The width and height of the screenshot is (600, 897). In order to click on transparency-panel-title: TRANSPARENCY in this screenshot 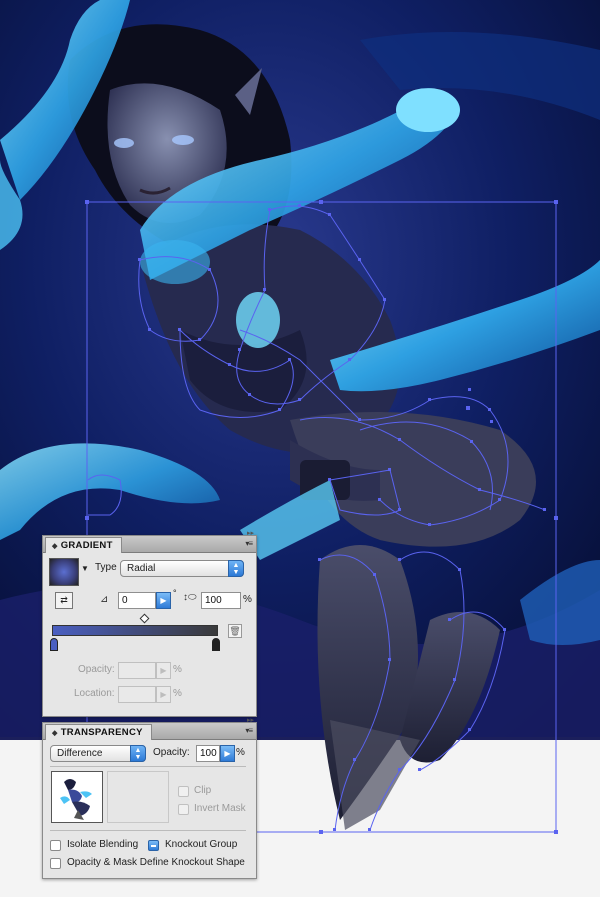, I will do `click(101, 732)`.